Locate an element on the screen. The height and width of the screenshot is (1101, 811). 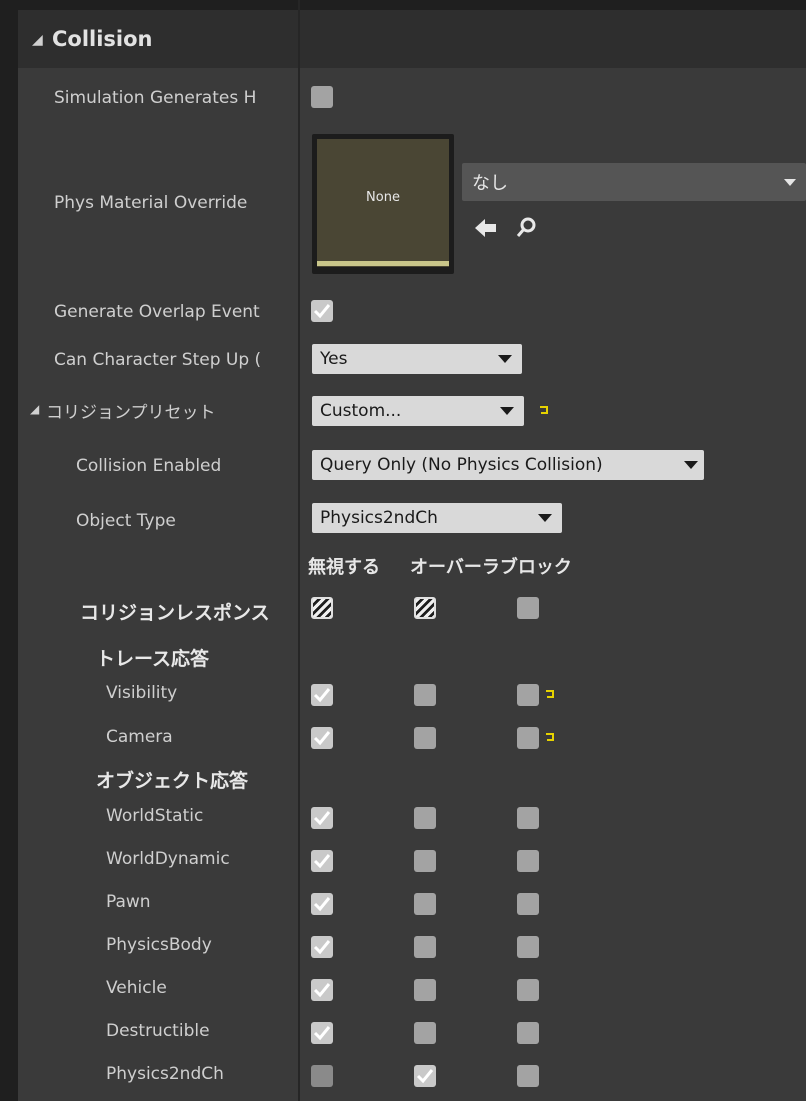
worlddynamic-ignore-checkbox is located at coordinates (322, 861).